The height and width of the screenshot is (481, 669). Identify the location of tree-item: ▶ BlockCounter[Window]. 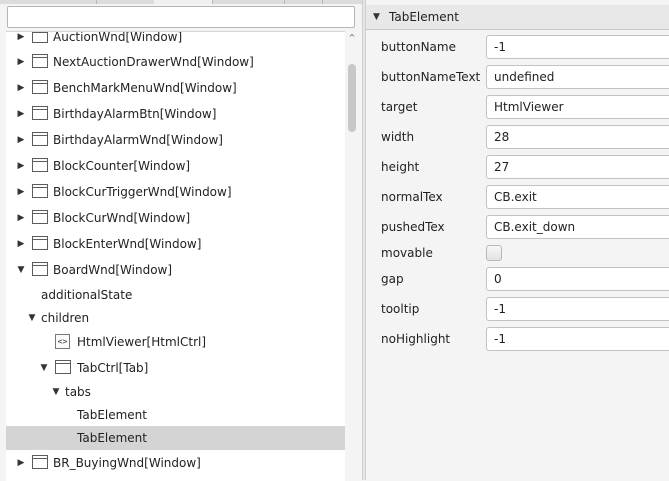
(175, 166).